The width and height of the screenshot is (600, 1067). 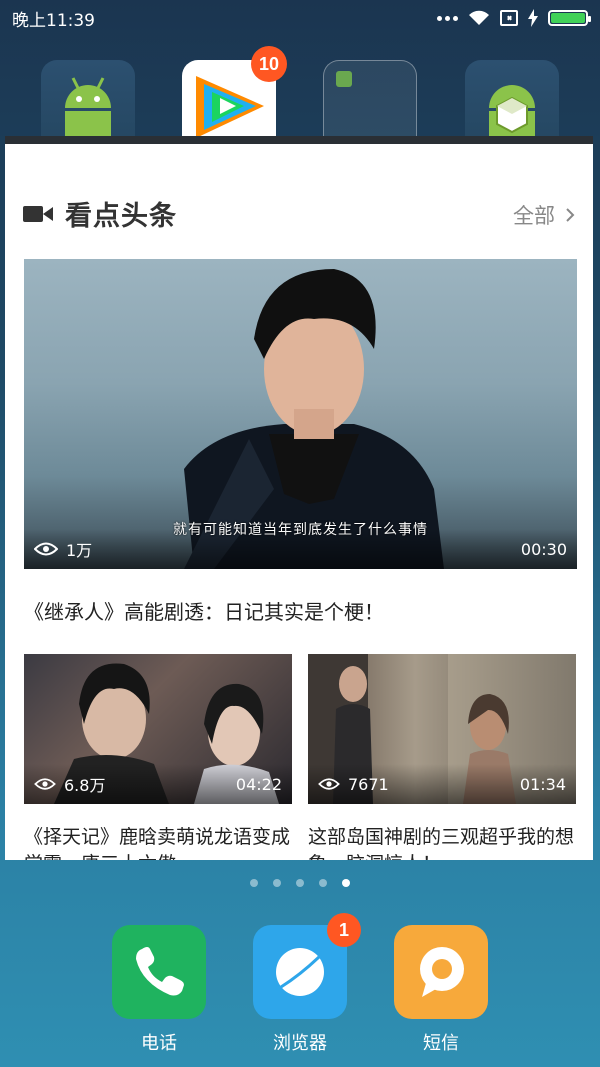 What do you see at coordinates (85, 785) in the screenshot?
I see `video-1-view-count: 6.8万` at bounding box center [85, 785].